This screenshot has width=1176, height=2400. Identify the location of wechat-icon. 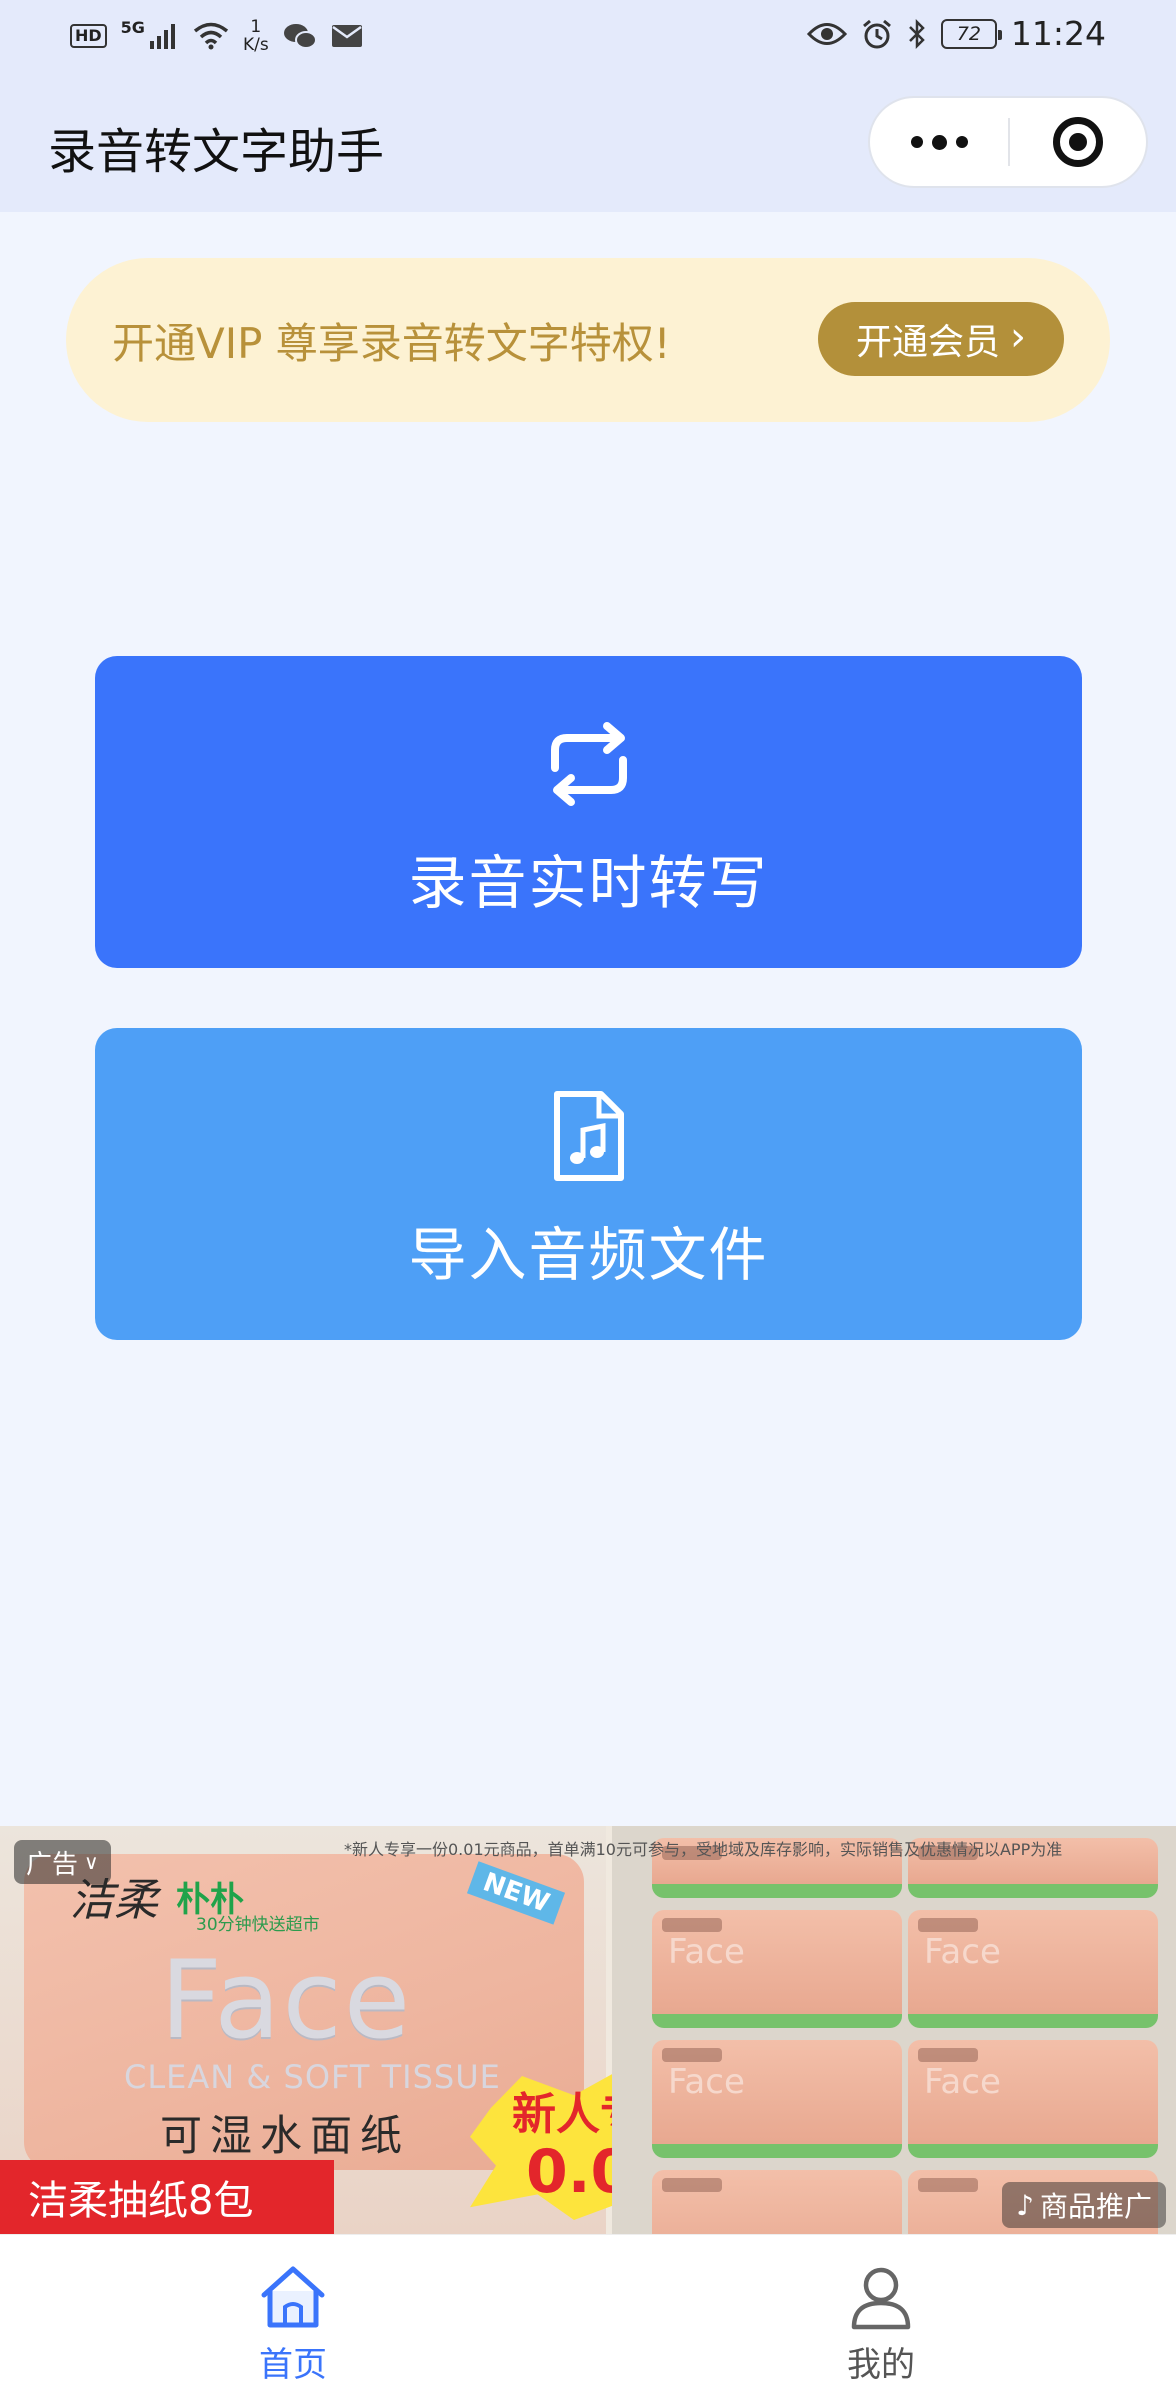
(300, 36).